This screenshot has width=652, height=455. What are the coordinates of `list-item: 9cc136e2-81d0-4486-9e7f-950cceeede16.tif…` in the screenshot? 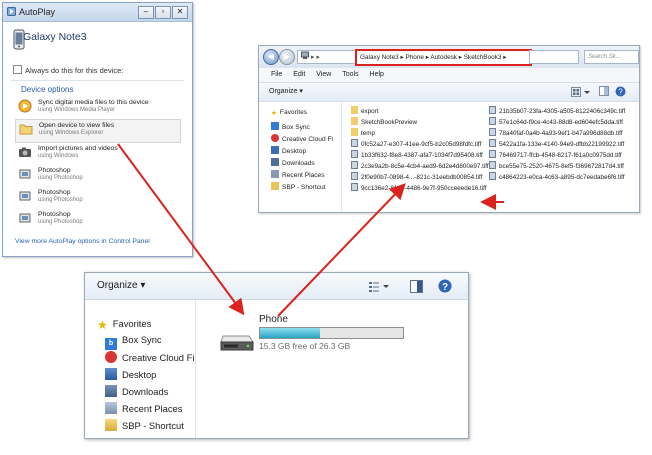 It's located at (419, 187).